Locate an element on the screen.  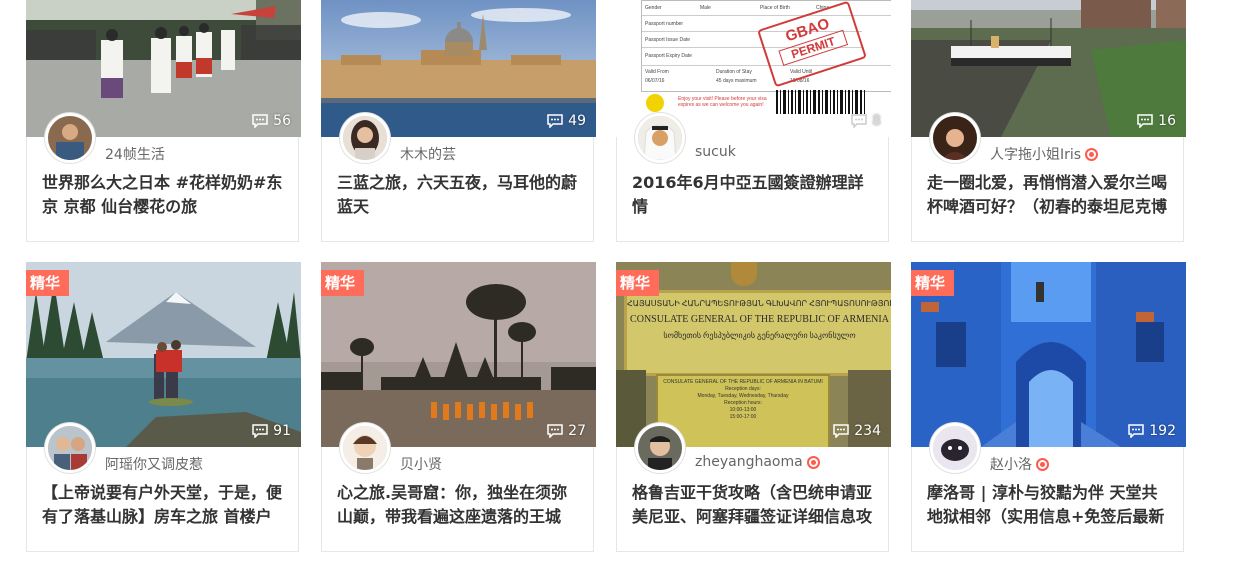
comment-count: 27 is located at coordinates (566, 431).